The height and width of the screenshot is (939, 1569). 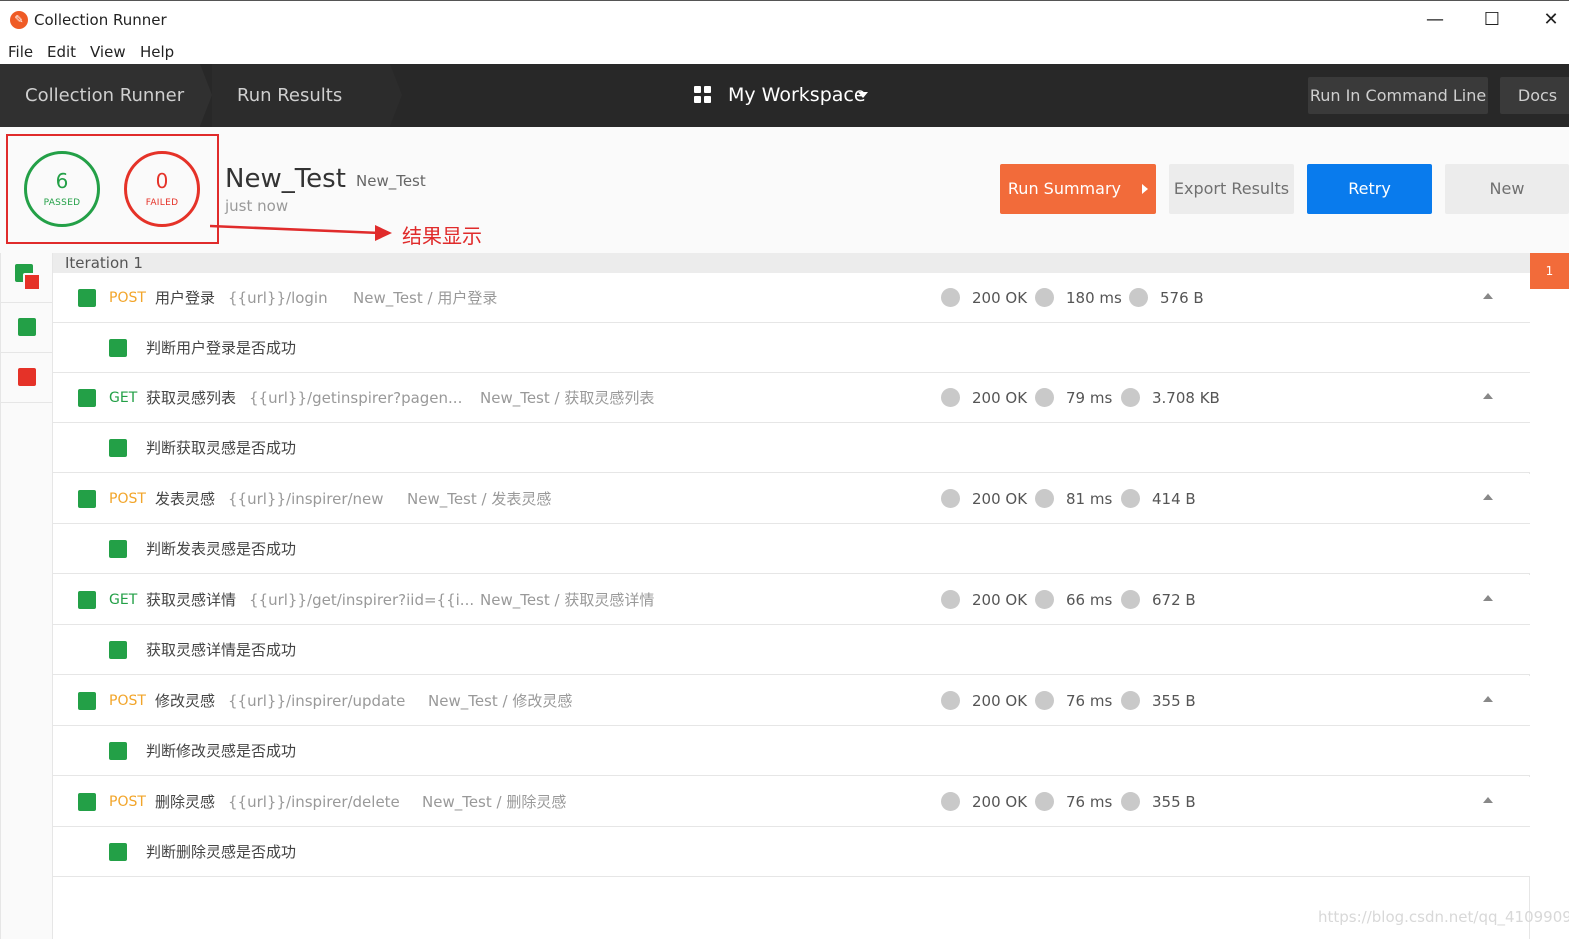 What do you see at coordinates (391, 181) in the screenshot?
I see `collection-name: New_Test` at bounding box center [391, 181].